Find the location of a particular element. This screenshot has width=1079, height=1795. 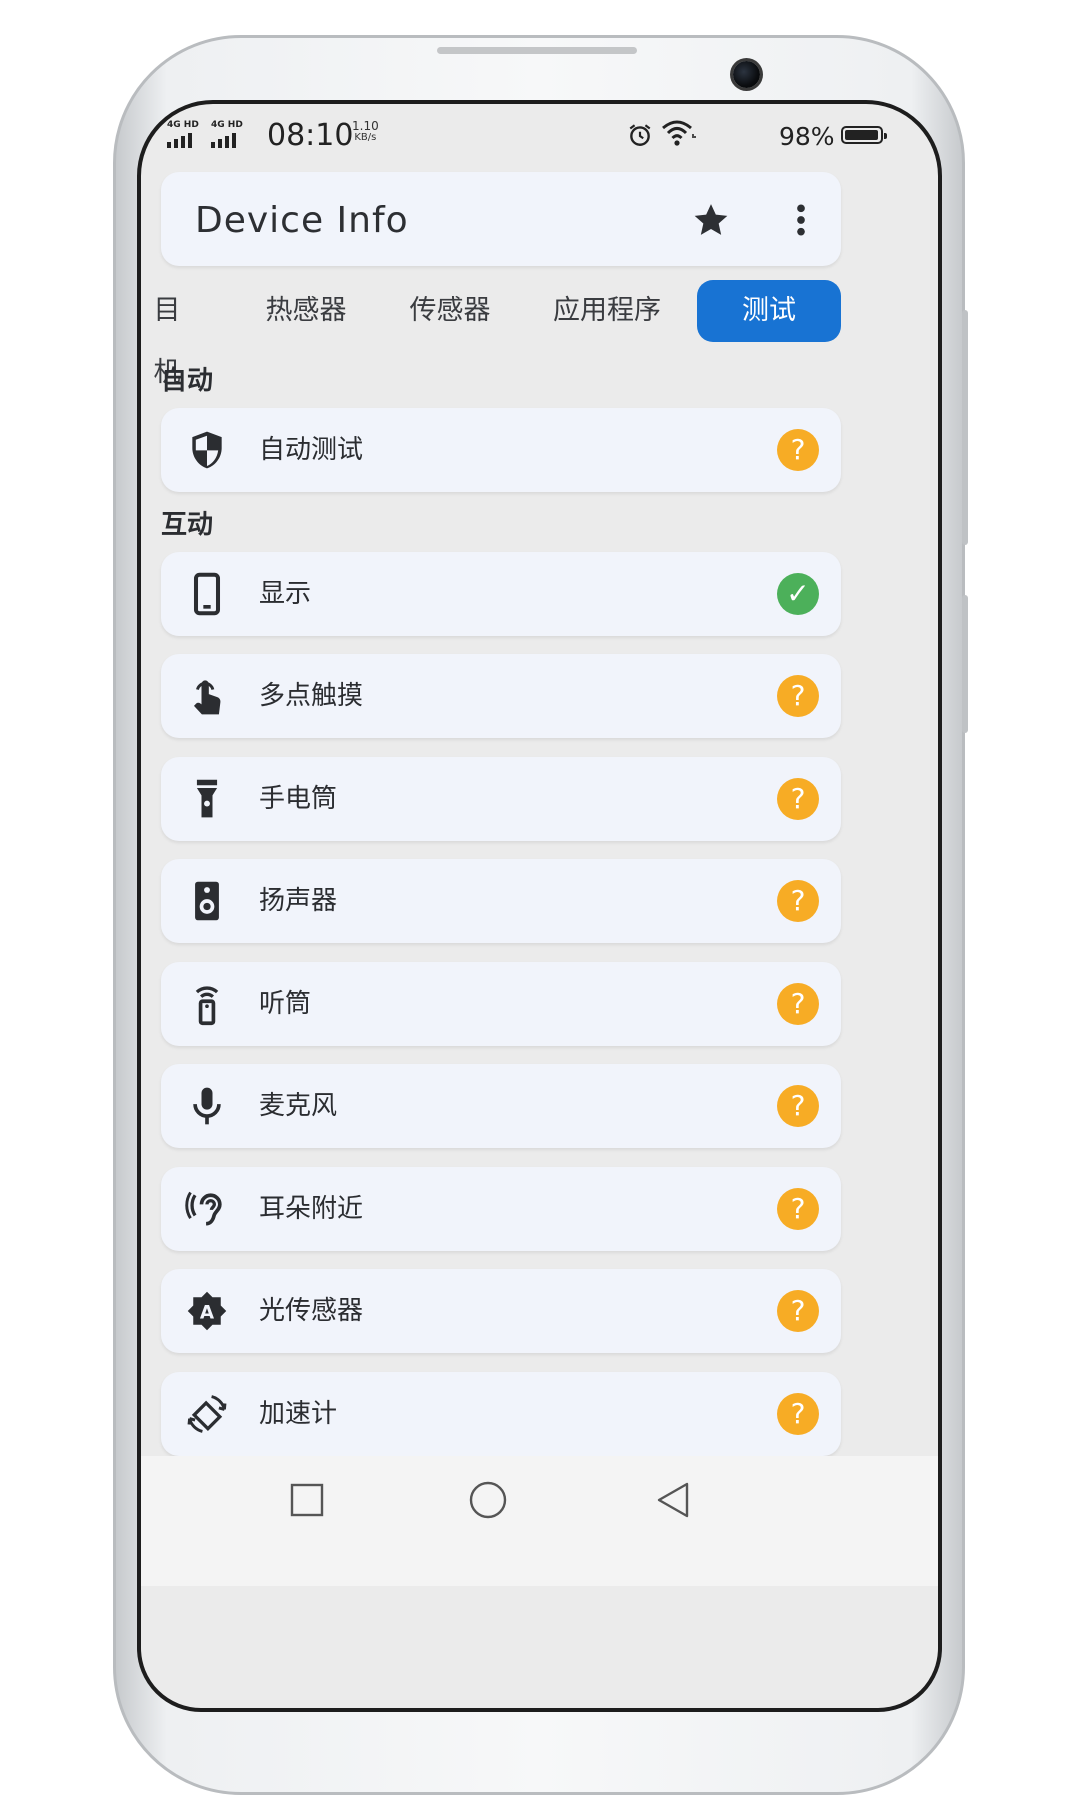

wifi-icon is located at coordinates (679, 133).